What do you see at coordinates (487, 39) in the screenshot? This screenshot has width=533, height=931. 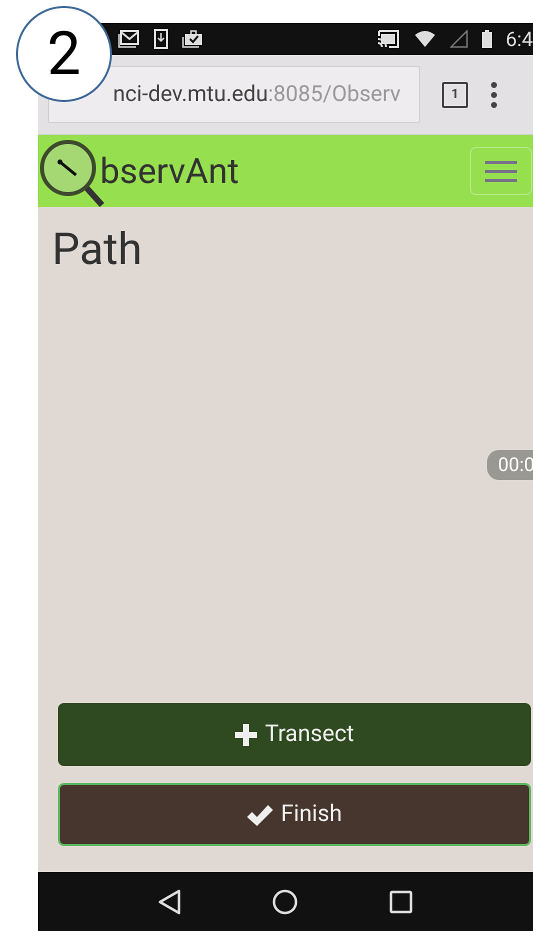 I see `battery-icon` at bounding box center [487, 39].